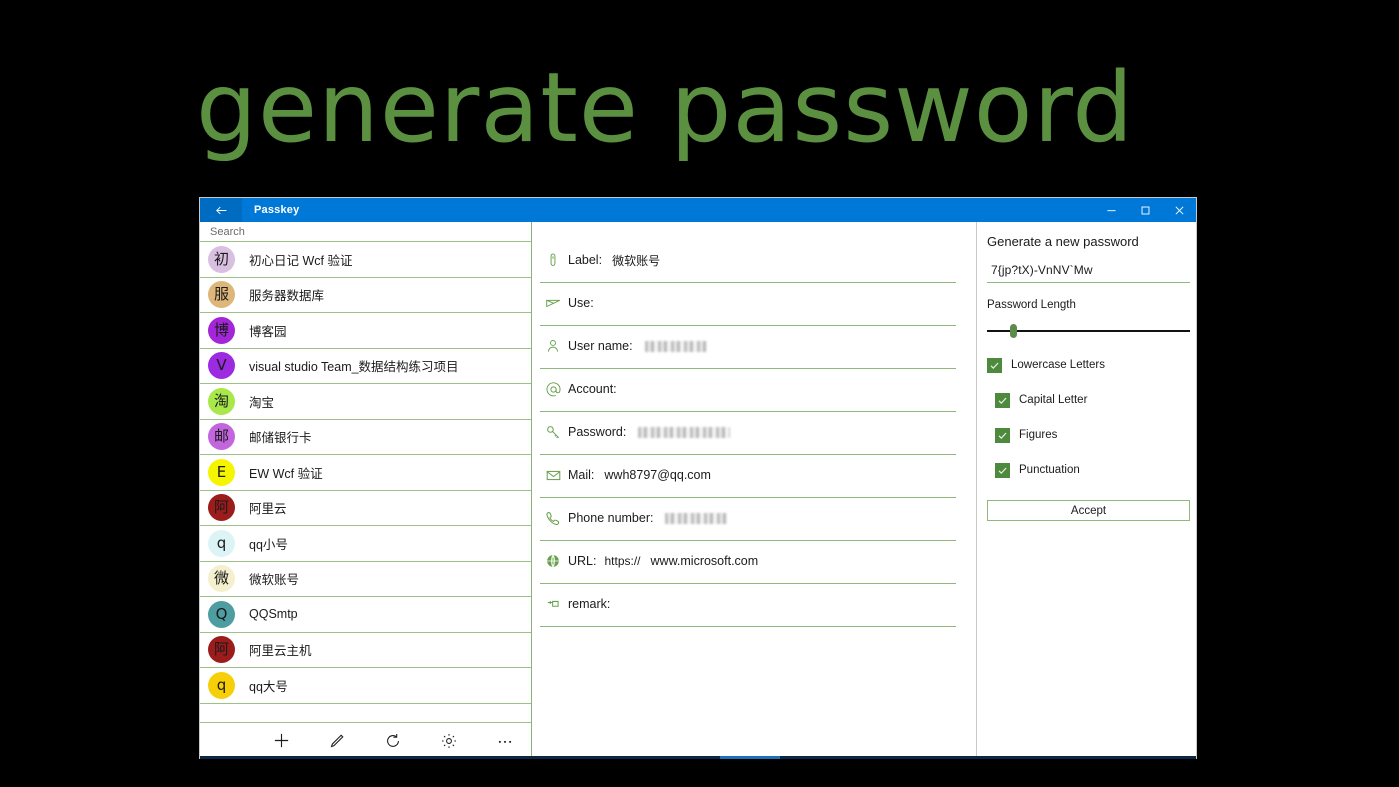  I want to click on generator-option-row: Figures, so click(1088, 435).